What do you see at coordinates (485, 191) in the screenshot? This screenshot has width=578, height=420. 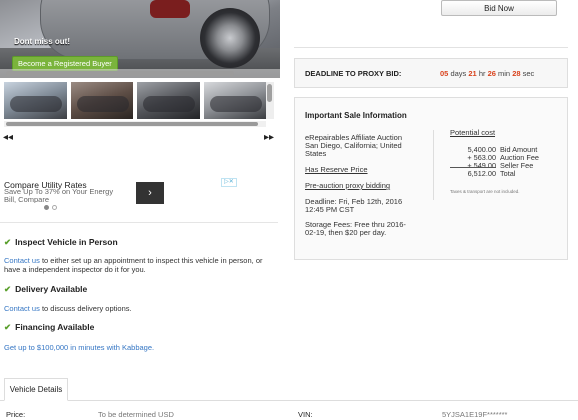 I see `taxes-note: Taxes & transport are not included.` at bounding box center [485, 191].